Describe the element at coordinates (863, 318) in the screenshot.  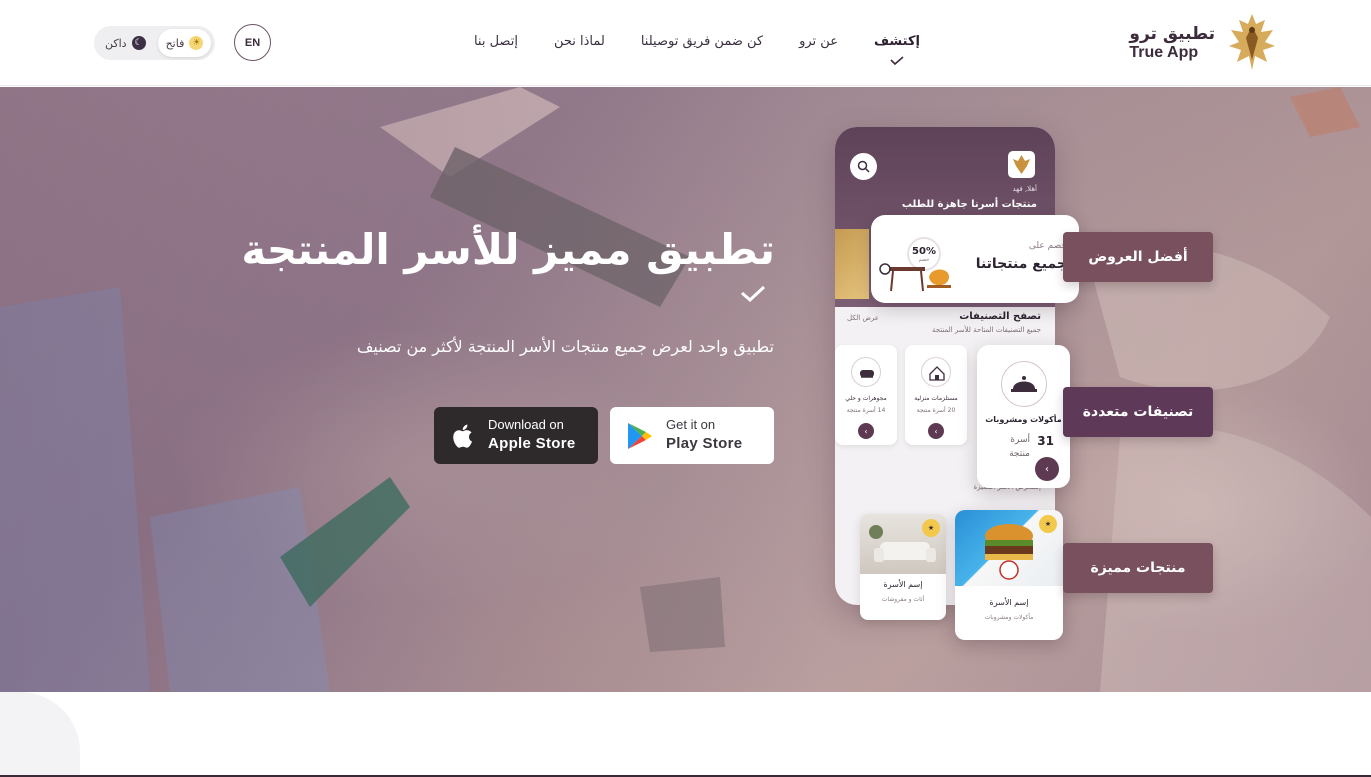
I see `view-all-link: عرض الكل` at that location.